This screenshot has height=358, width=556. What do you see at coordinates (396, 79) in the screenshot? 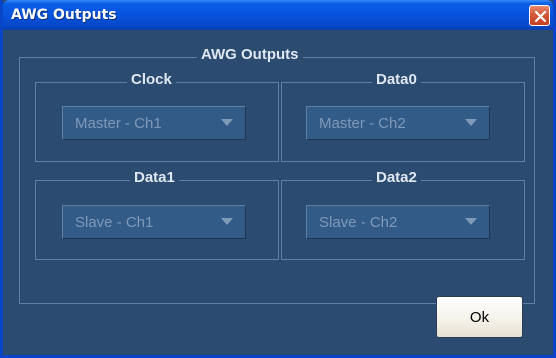
I see `data0-label: Data0` at bounding box center [396, 79].